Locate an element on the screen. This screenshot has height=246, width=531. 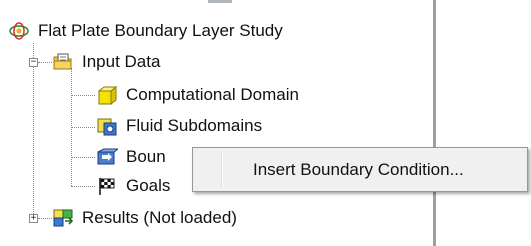
tree-item-root: Flat Plate Boundary Layer Study is located at coordinates (145, 31).